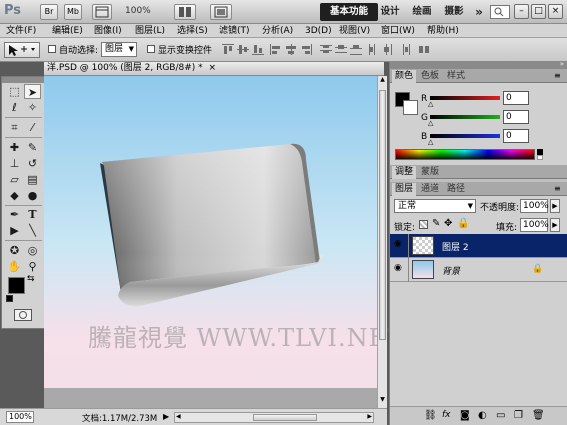 This screenshot has width=567, height=425. I want to click on mini-bridge-button: Mb, so click(73, 12).